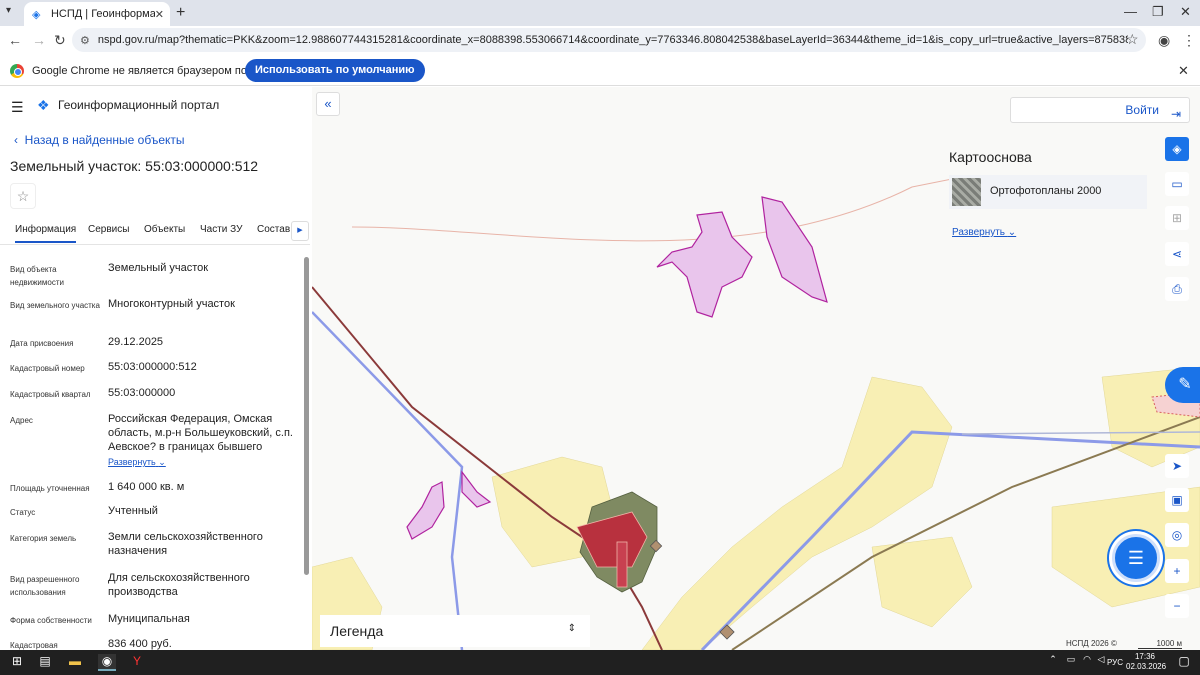 Image resolution: width=1200 pixels, height=675 pixels. I want to click on tab-parts: Части ЗУ, so click(221, 229).